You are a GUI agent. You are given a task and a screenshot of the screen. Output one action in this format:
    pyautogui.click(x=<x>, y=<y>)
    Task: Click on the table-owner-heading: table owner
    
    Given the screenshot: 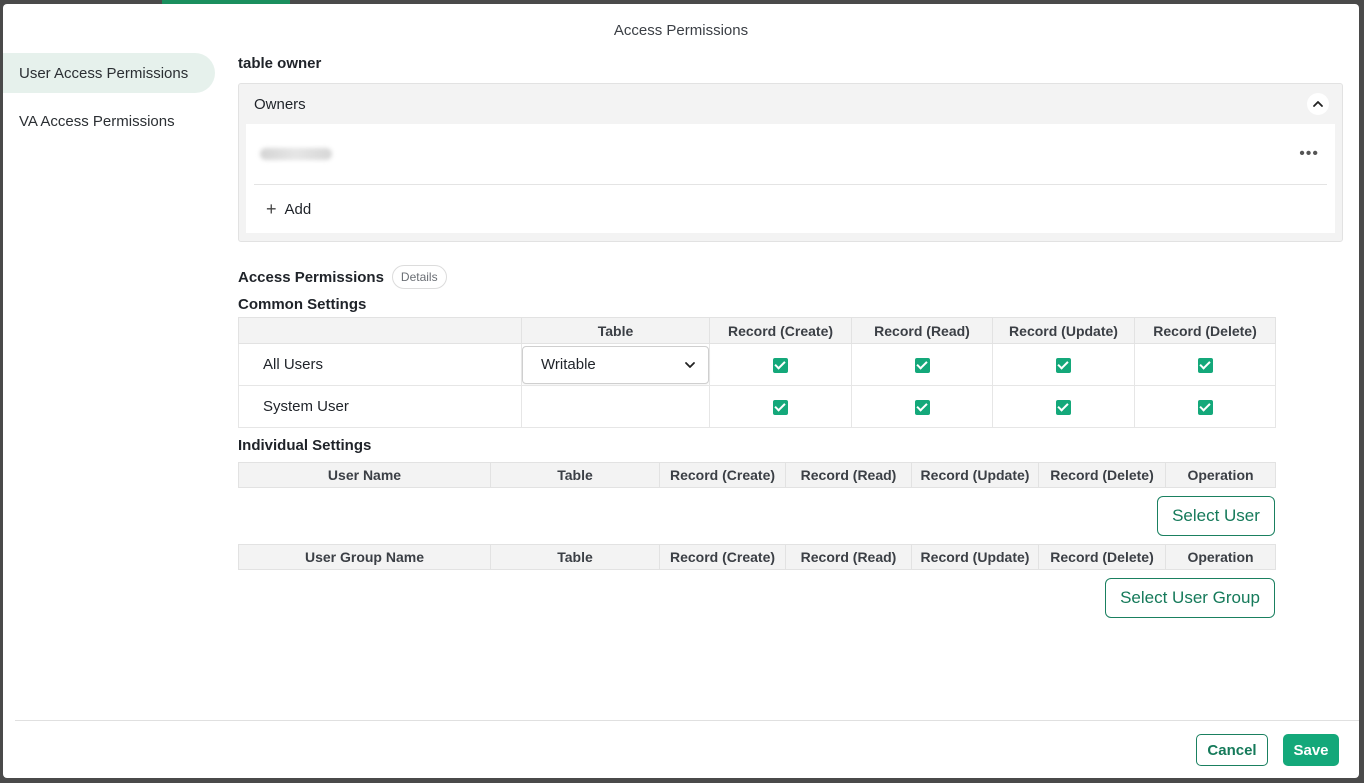 What is the action you would take?
    pyautogui.click(x=280, y=63)
    